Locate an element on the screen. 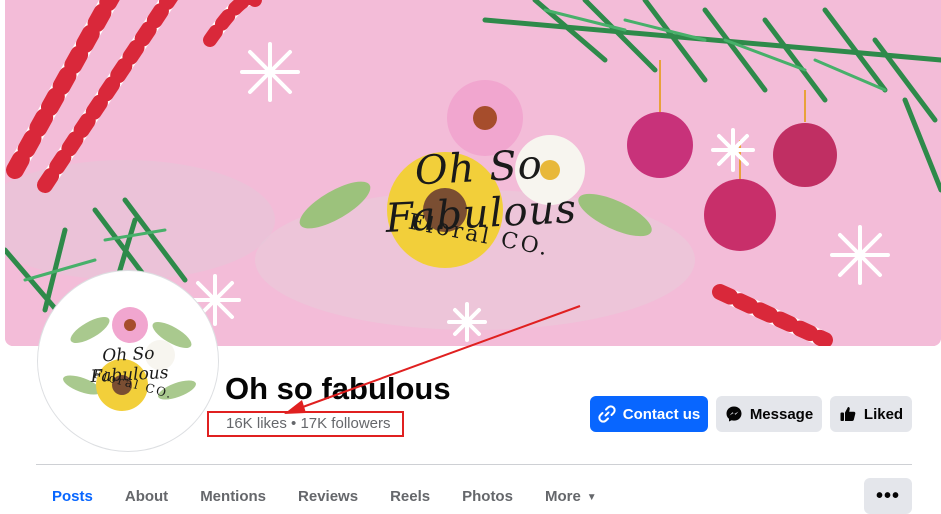 The image size is (941, 514). tab-more-label: More is located at coordinates (562, 496).